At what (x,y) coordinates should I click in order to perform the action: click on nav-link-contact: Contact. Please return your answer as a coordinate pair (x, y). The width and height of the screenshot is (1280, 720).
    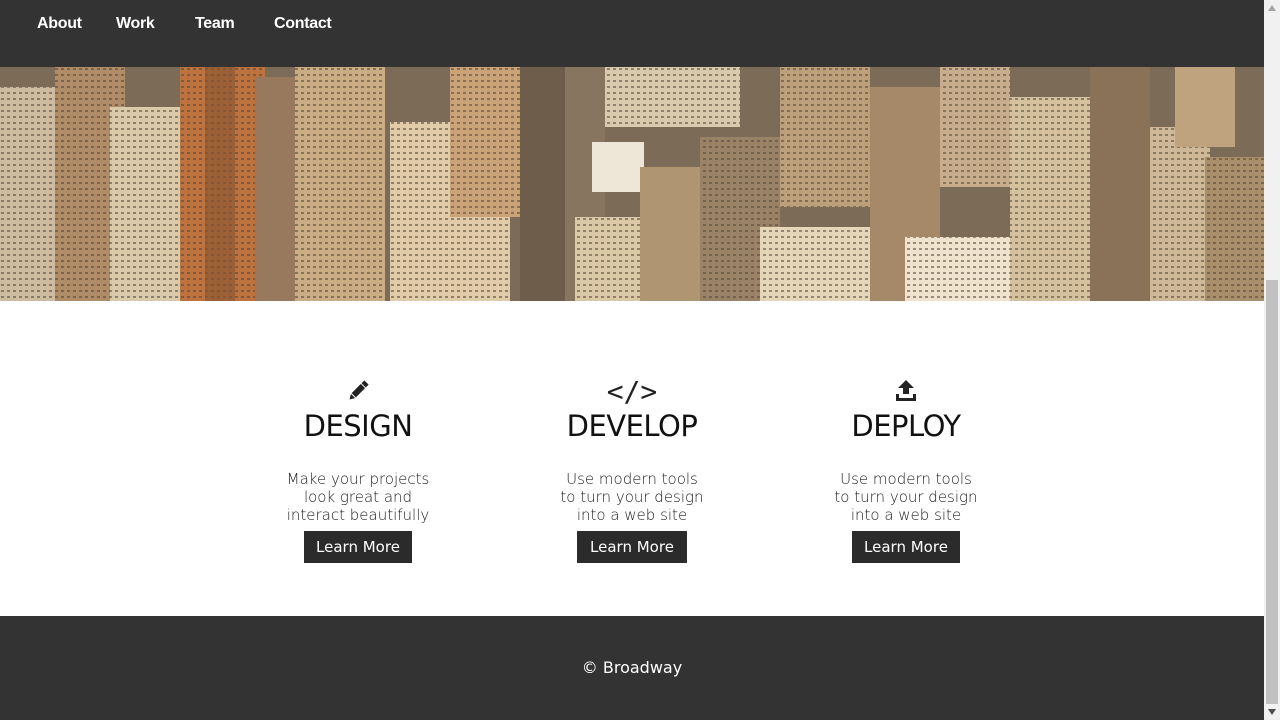
    Looking at the image, I should click on (303, 24).